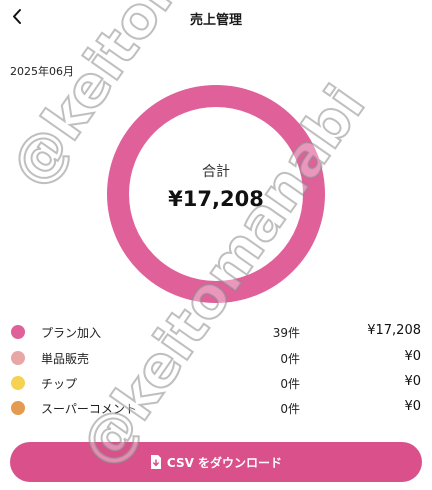 This screenshot has height=490, width=432. What do you see at coordinates (216, 332) in the screenshot?
I see `legend-row-plan: プラン加入 39件 ¥17,208` at bounding box center [216, 332].